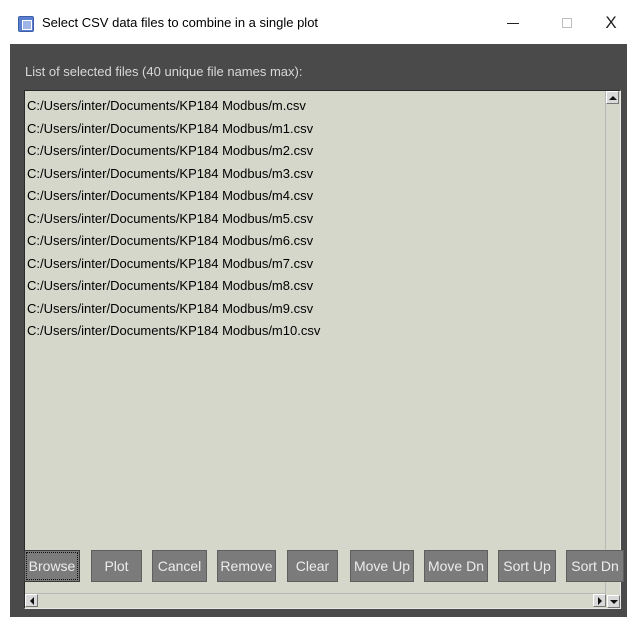  What do you see at coordinates (312, 566) in the screenshot?
I see `clear-button: Clear` at bounding box center [312, 566].